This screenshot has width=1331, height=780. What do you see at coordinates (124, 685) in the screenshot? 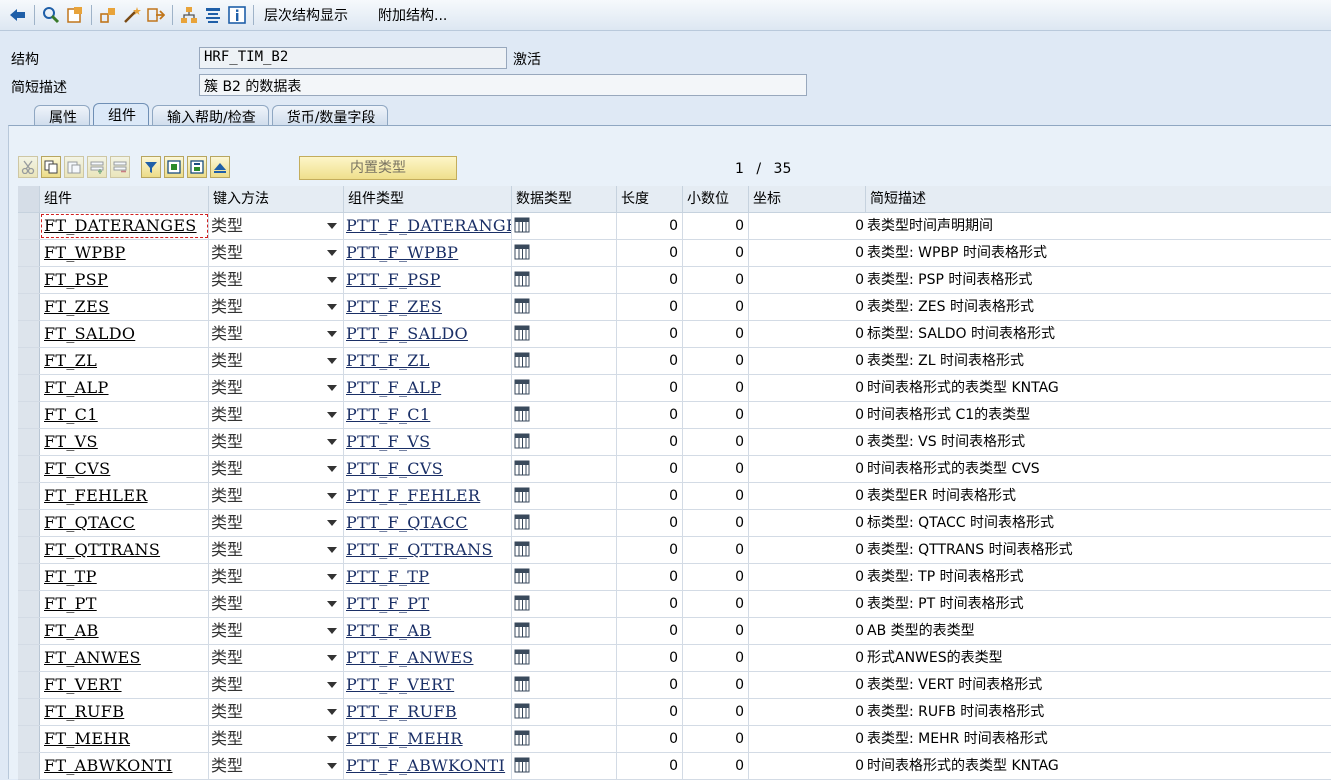
I see `component-name: FT_VERT` at bounding box center [124, 685].